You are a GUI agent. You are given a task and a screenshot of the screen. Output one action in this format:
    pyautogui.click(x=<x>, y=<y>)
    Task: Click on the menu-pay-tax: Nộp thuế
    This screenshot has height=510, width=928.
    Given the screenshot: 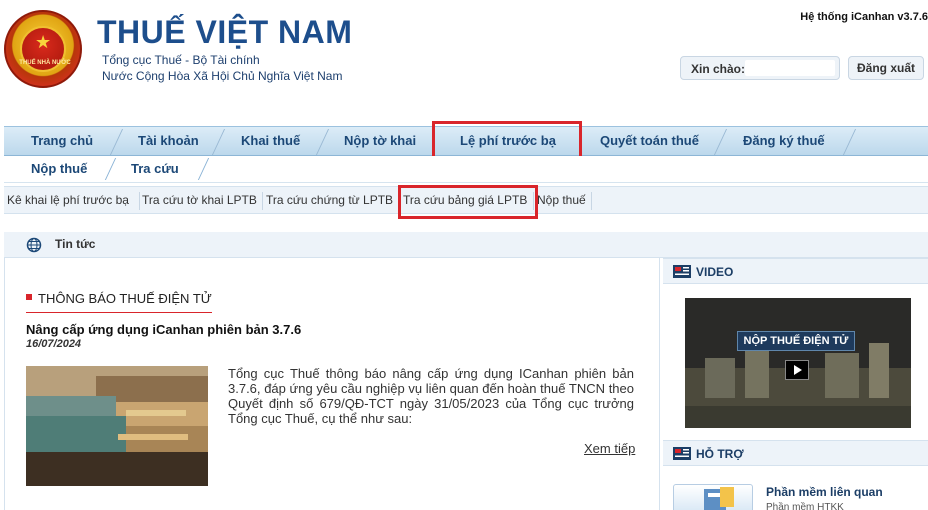 What is the action you would take?
    pyautogui.click(x=561, y=200)
    